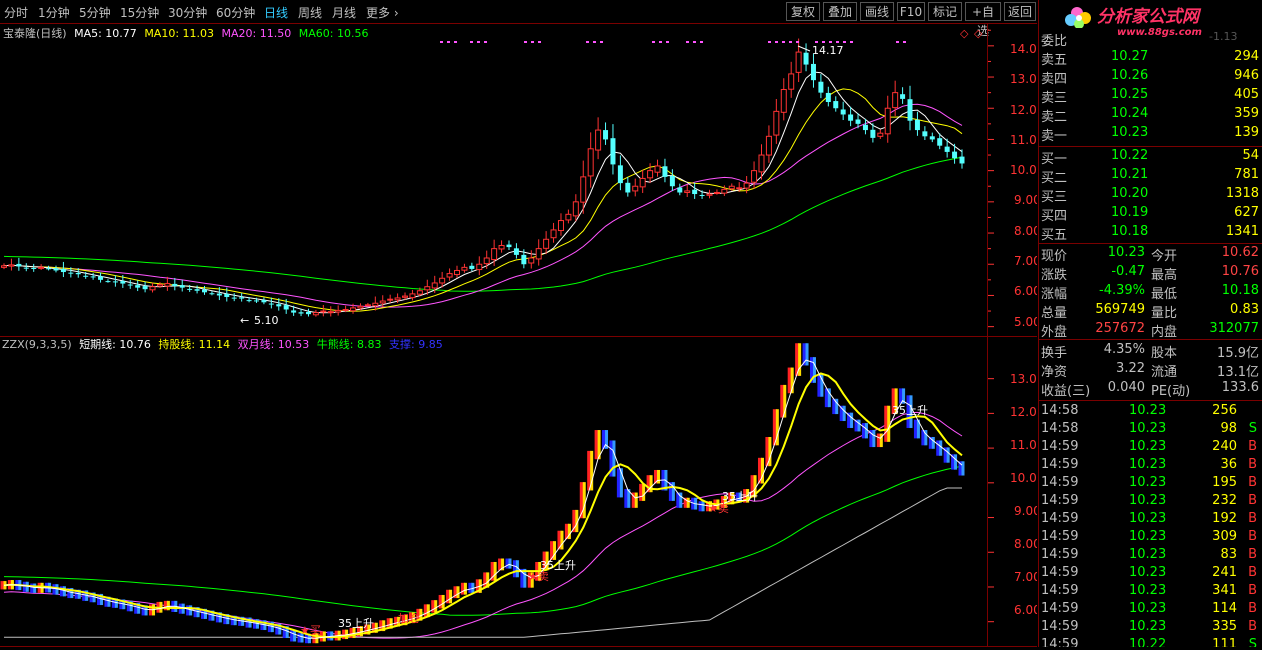 The image size is (1262, 650). Describe the element at coordinates (718, 508) in the screenshot. I see `signal-label: ★卖` at that location.